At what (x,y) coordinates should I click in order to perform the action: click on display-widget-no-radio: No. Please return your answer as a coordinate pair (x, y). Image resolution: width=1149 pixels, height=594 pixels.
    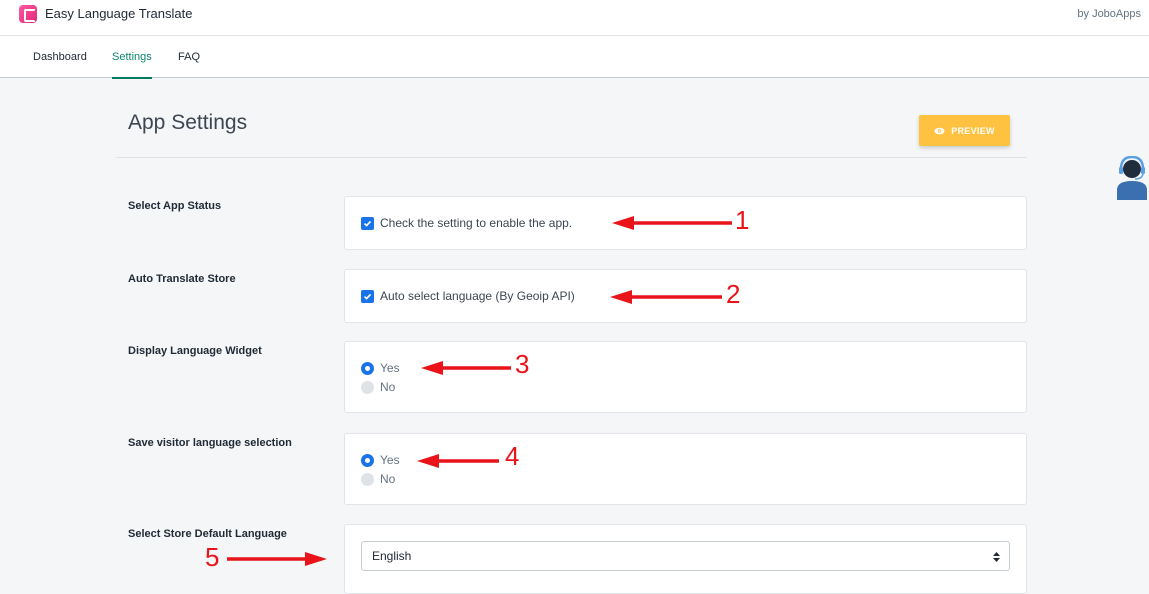
    Looking at the image, I should click on (378, 387).